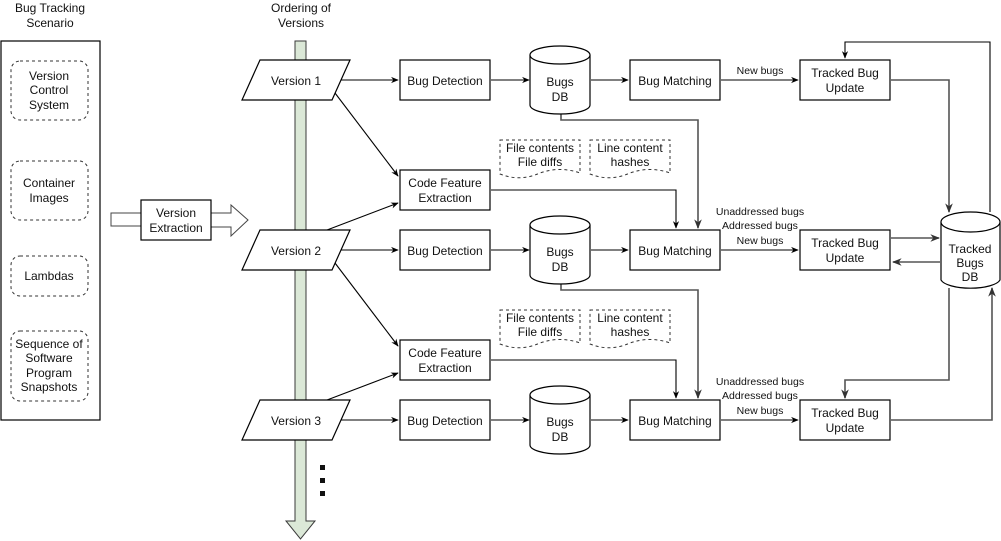 This screenshot has height=541, width=1001. Describe the element at coordinates (322, 480) in the screenshot. I see `ellipsis-icon` at that location.